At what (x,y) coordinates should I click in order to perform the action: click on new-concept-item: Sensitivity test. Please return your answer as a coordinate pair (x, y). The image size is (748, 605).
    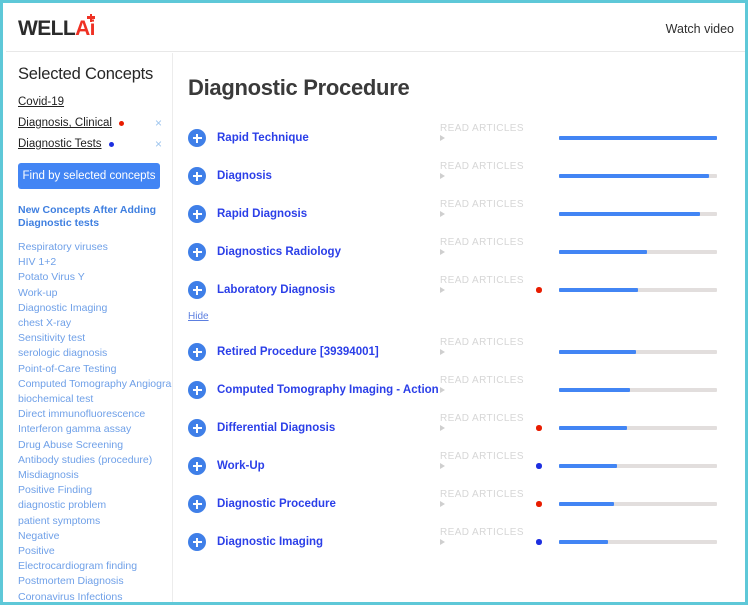
    Looking at the image, I should click on (92, 338).